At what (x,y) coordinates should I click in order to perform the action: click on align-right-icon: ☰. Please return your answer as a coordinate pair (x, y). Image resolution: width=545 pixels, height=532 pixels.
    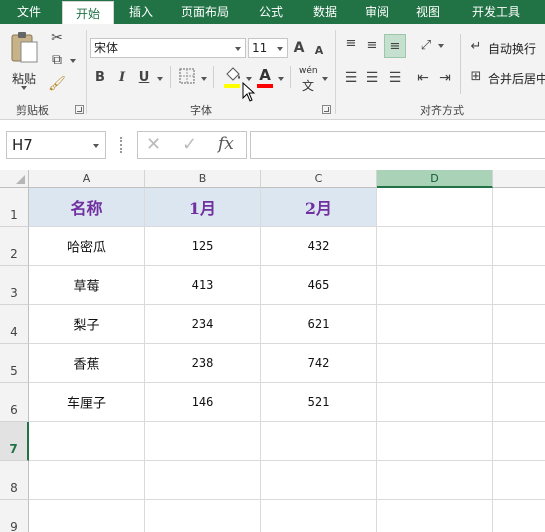
    Looking at the image, I should click on (395, 78).